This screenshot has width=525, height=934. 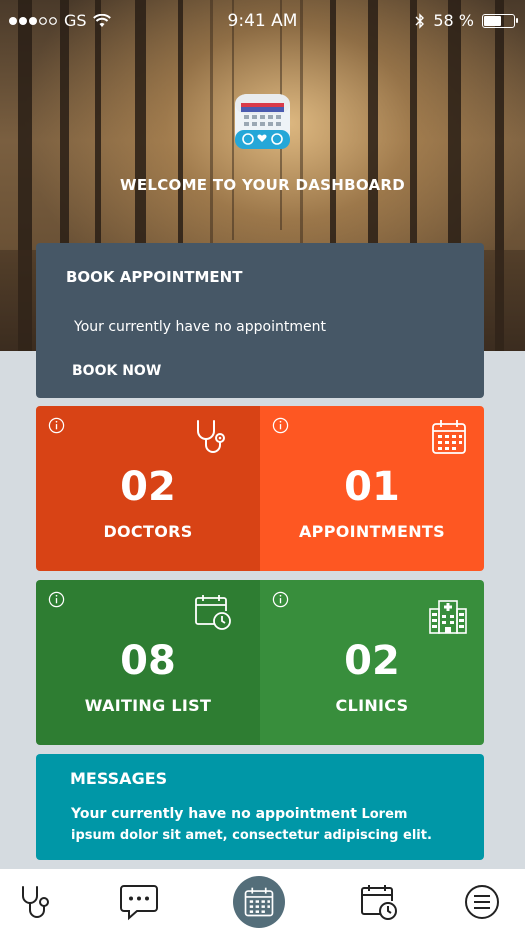 What do you see at coordinates (116, 371) in the screenshot?
I see `book-now-button: BOOK NOW` at bounding box center [116, 371].